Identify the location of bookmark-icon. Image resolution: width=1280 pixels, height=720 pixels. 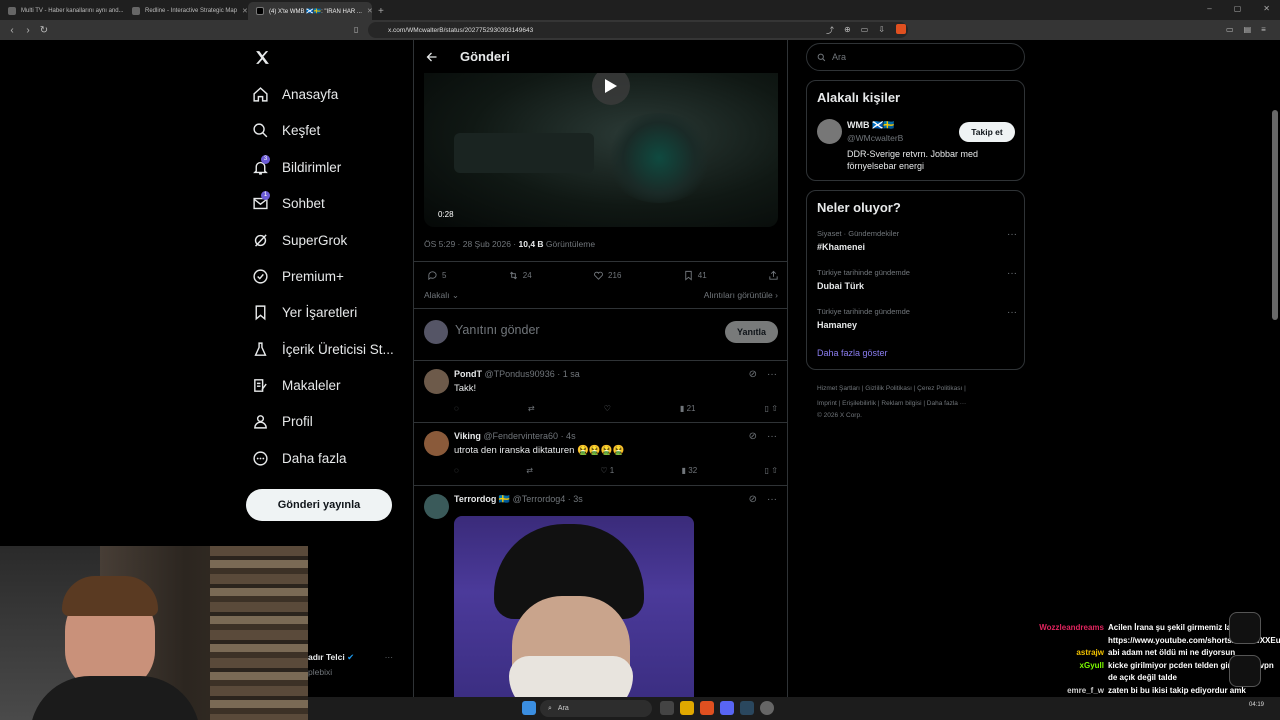
(688, 275).